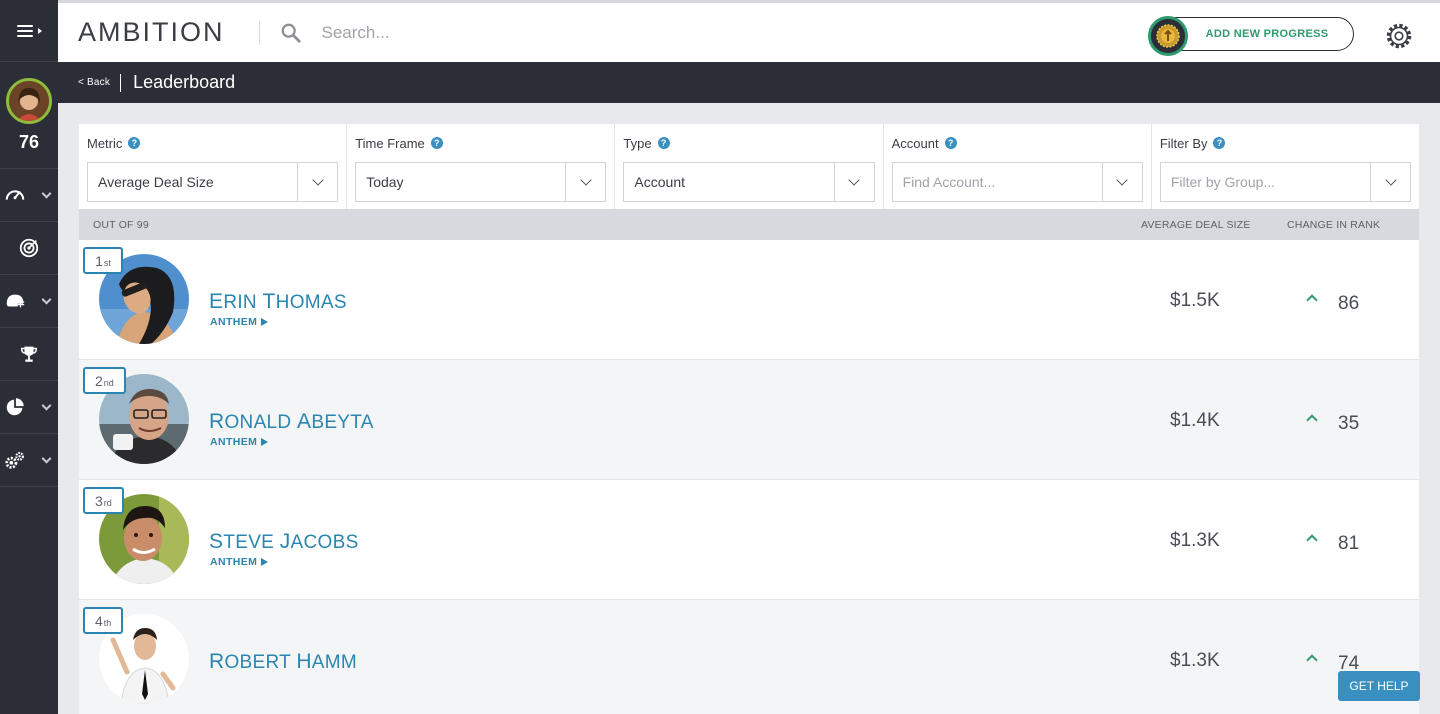  Describe the element at coordinates (659, 182) in the screenshot. I see `select-value: Account` at that location.